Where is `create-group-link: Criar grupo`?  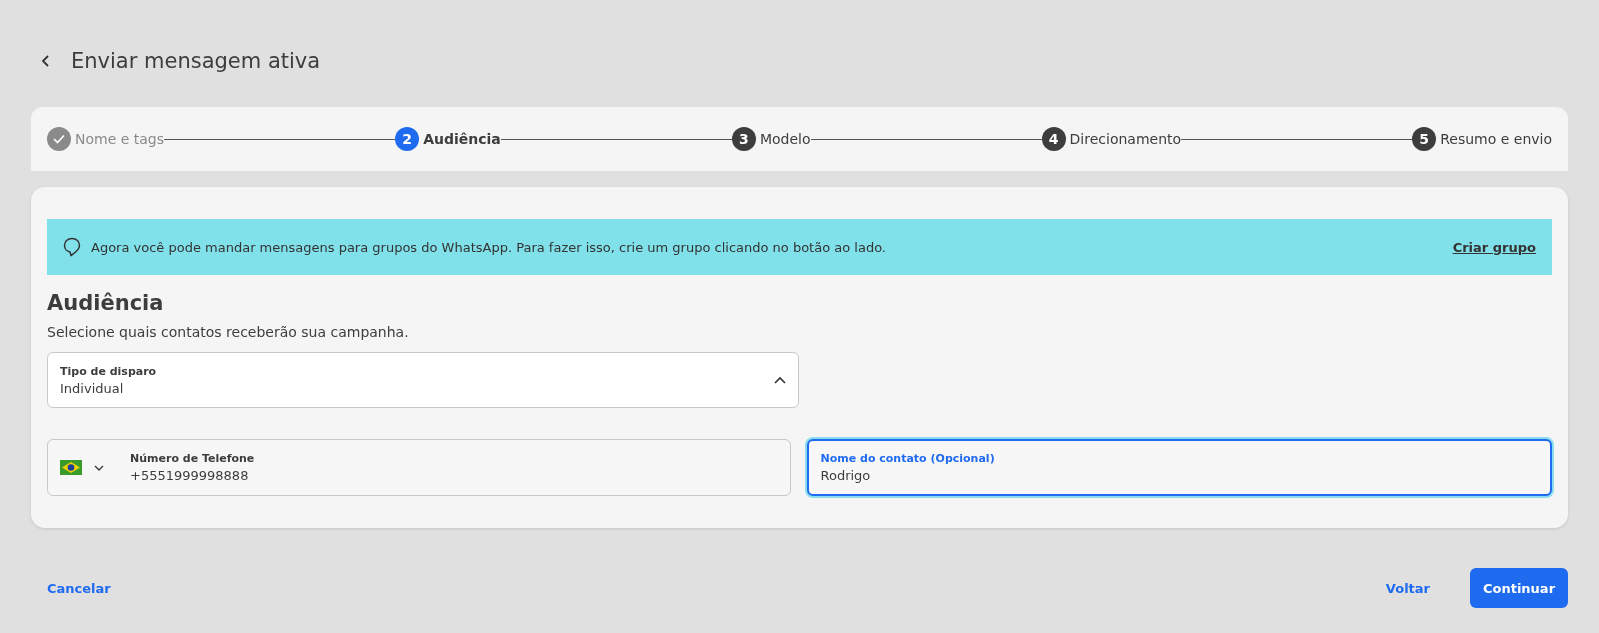
create-group-link: Criar grupo is located at coordinates (1494, 247).